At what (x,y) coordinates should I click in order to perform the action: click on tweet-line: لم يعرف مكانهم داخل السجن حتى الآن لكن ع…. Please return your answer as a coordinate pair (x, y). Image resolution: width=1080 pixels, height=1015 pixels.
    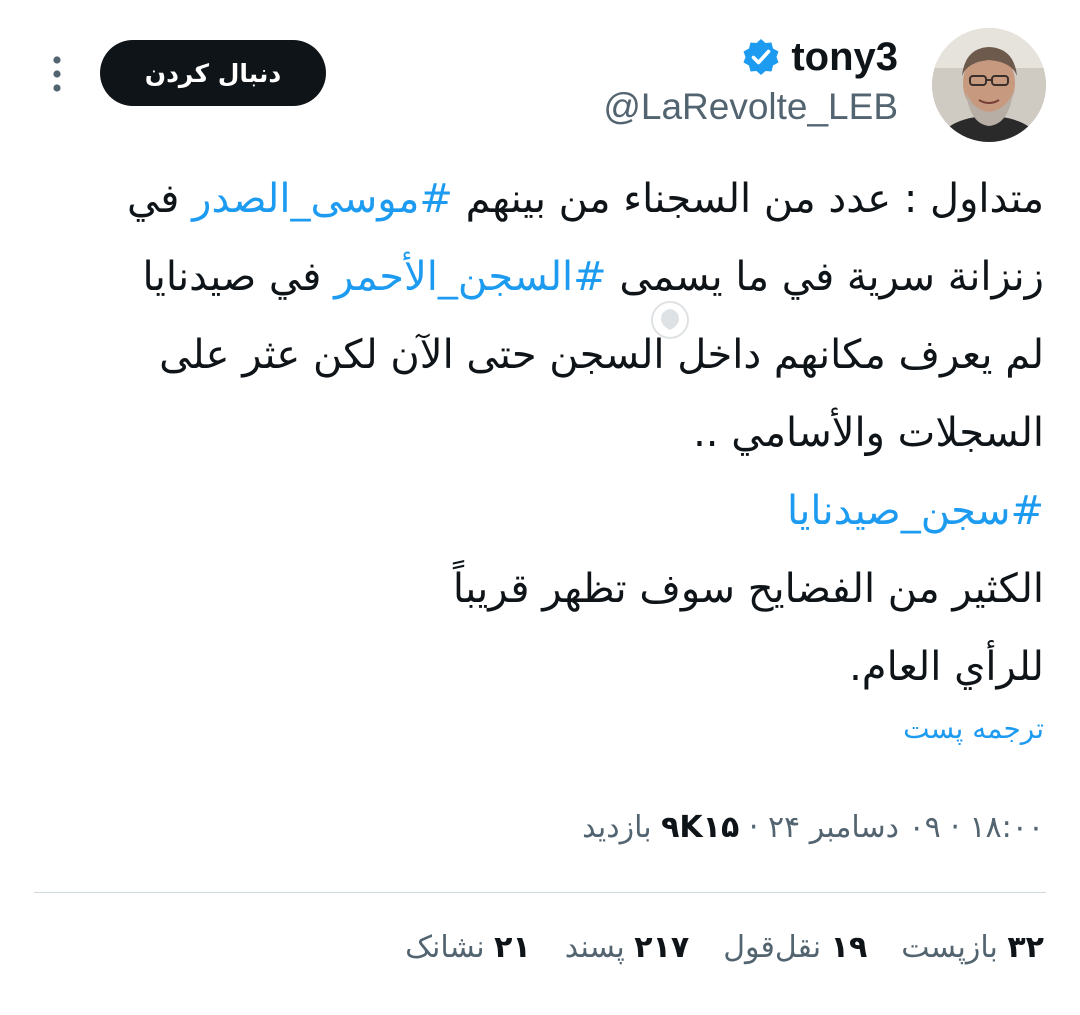
    Looking at the image, I should click on (601, 355).